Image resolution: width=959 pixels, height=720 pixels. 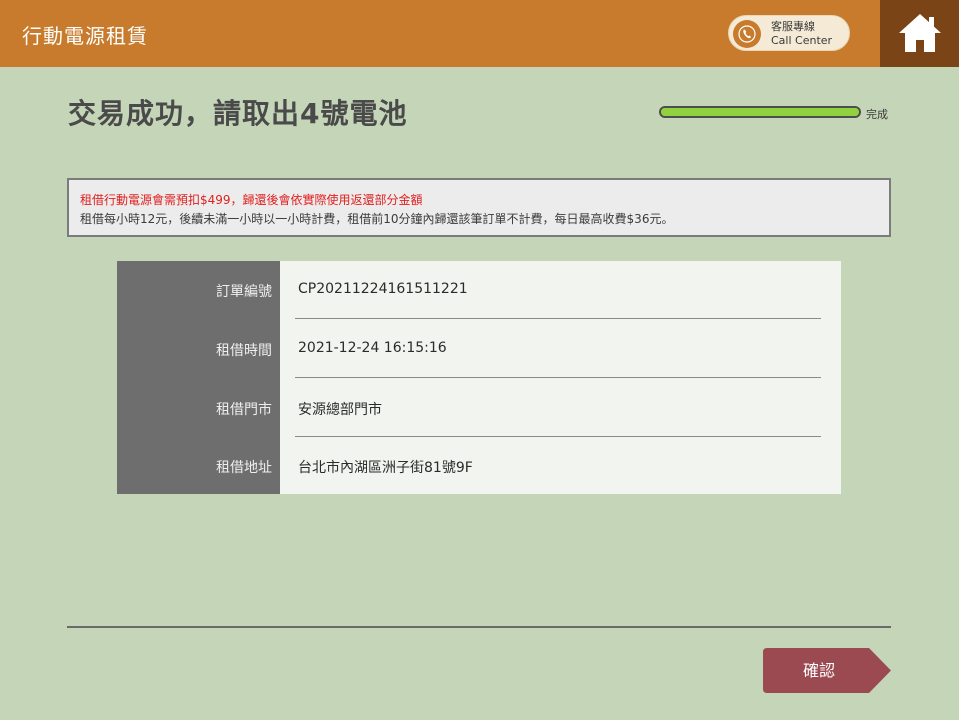 I want to click on progress-bar, so click(x=760, y=112).